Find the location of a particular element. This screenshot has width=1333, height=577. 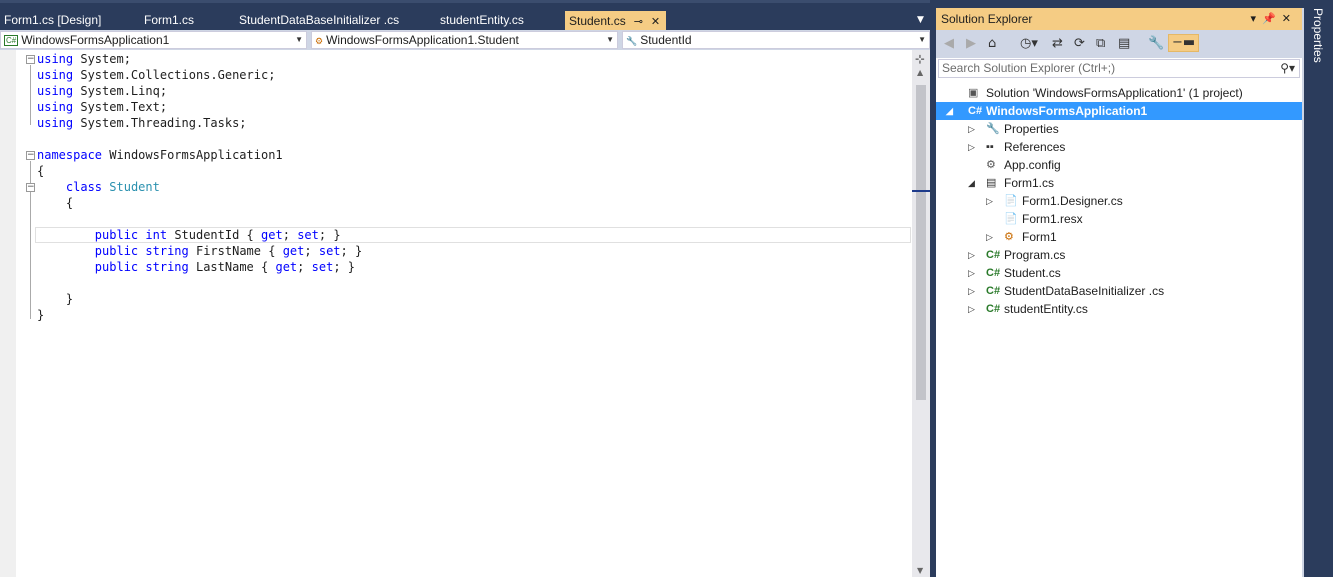

split-window-icon: ⊹ is located at coordinates (920, 59).